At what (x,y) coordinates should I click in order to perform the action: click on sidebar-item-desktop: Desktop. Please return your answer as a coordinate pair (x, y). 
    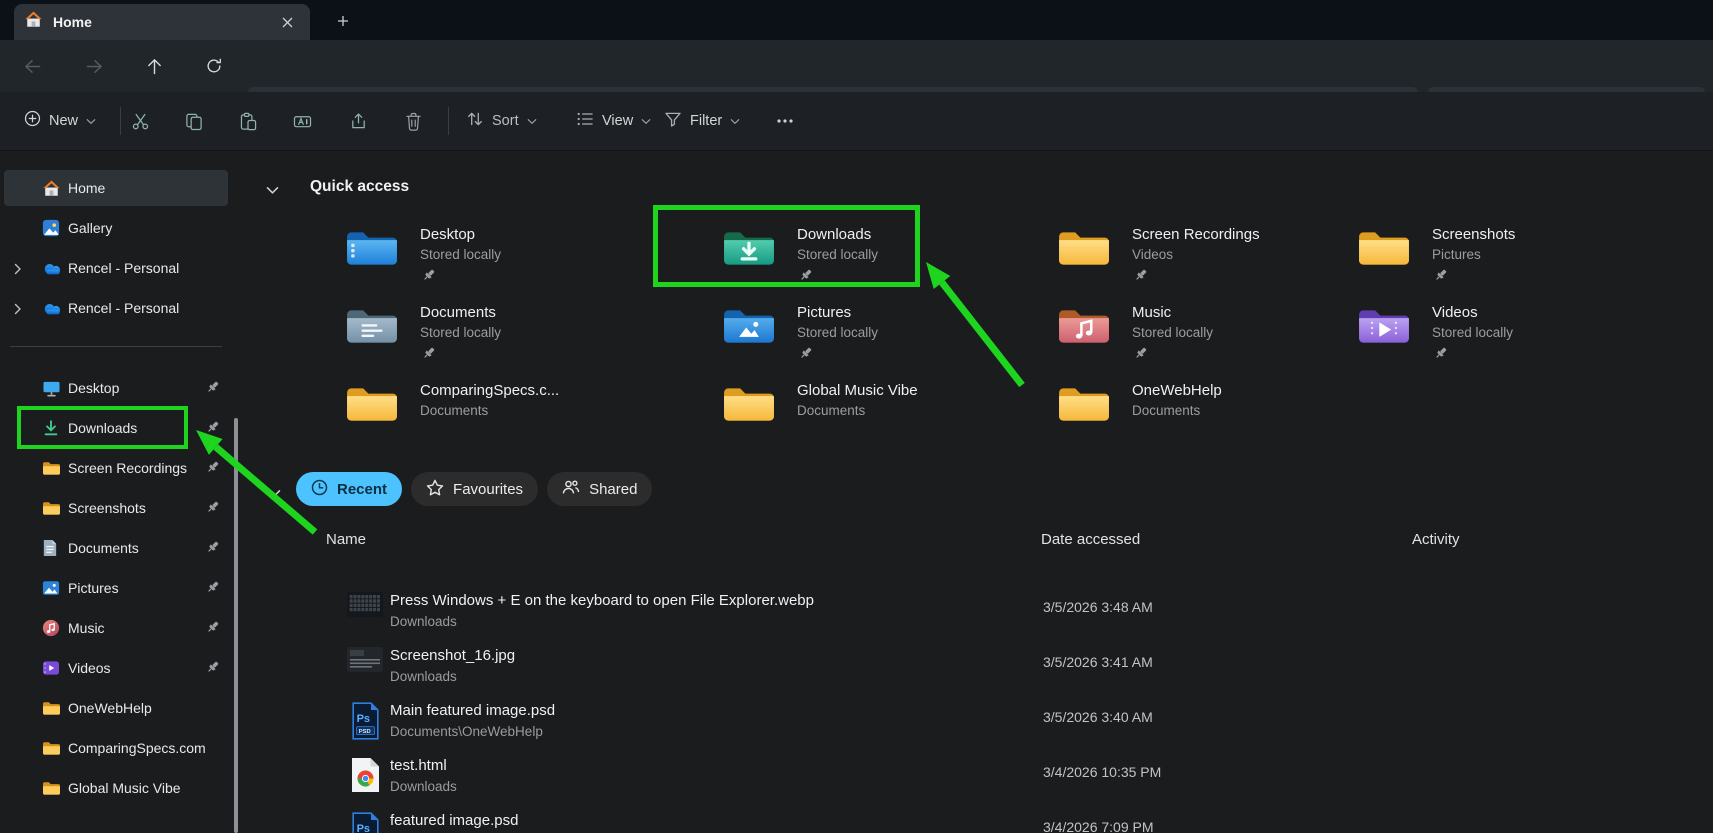
    Looking at the image, I should click on (116, 388).